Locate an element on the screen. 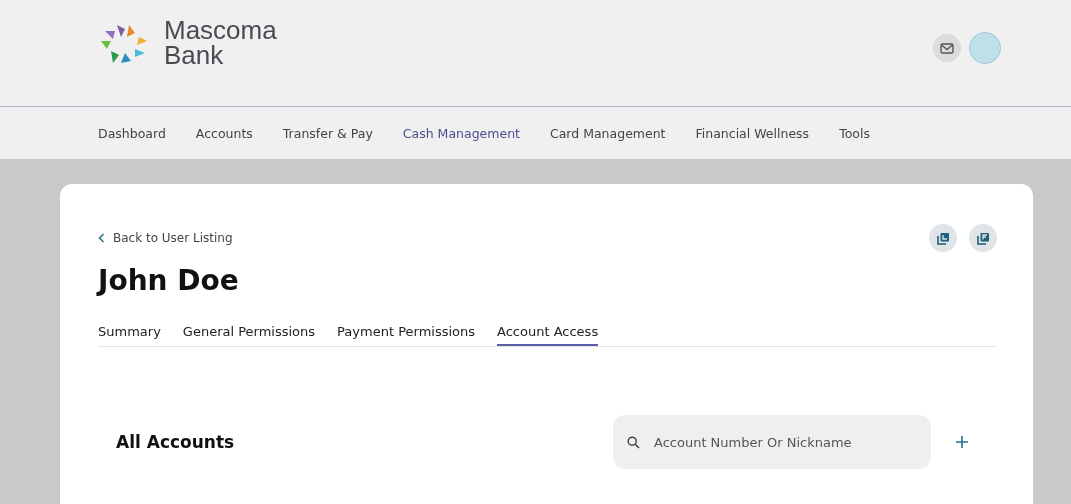 The width and height of the screenshot is (1071, 504). search-input: Account Number Or Nickname is located at coordinates (784, 442).